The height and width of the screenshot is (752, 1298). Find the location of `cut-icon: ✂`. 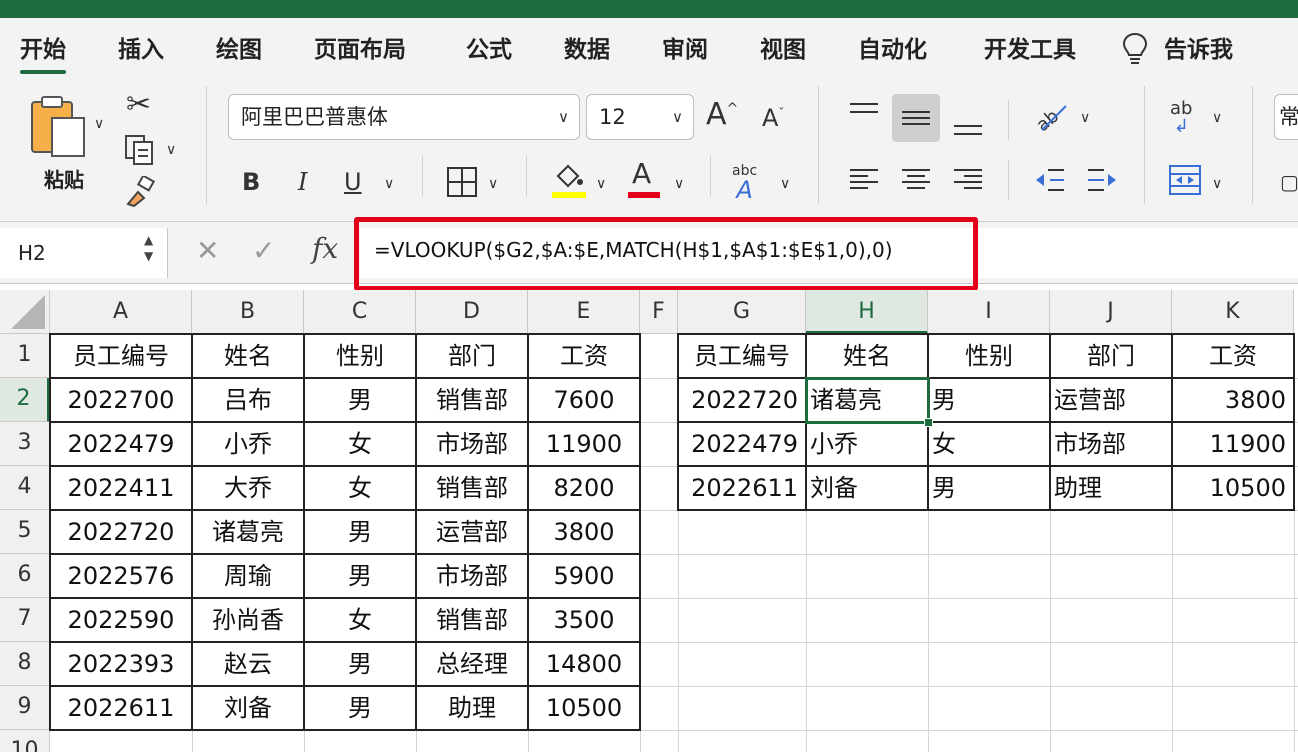

cut-icon: ✂ is located at coordinates (138, 105).